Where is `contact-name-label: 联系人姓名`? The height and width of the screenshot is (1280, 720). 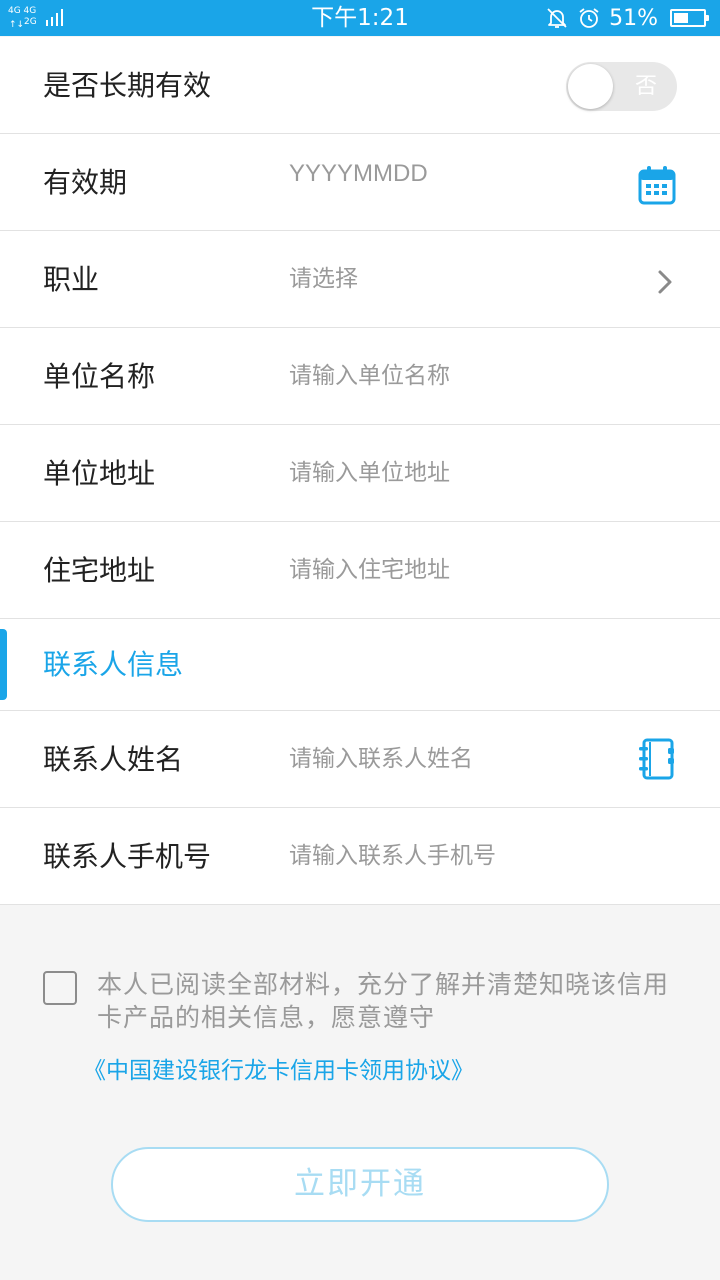 contact-name-label: 联系人姓名 is located at coordinates (113, 759).